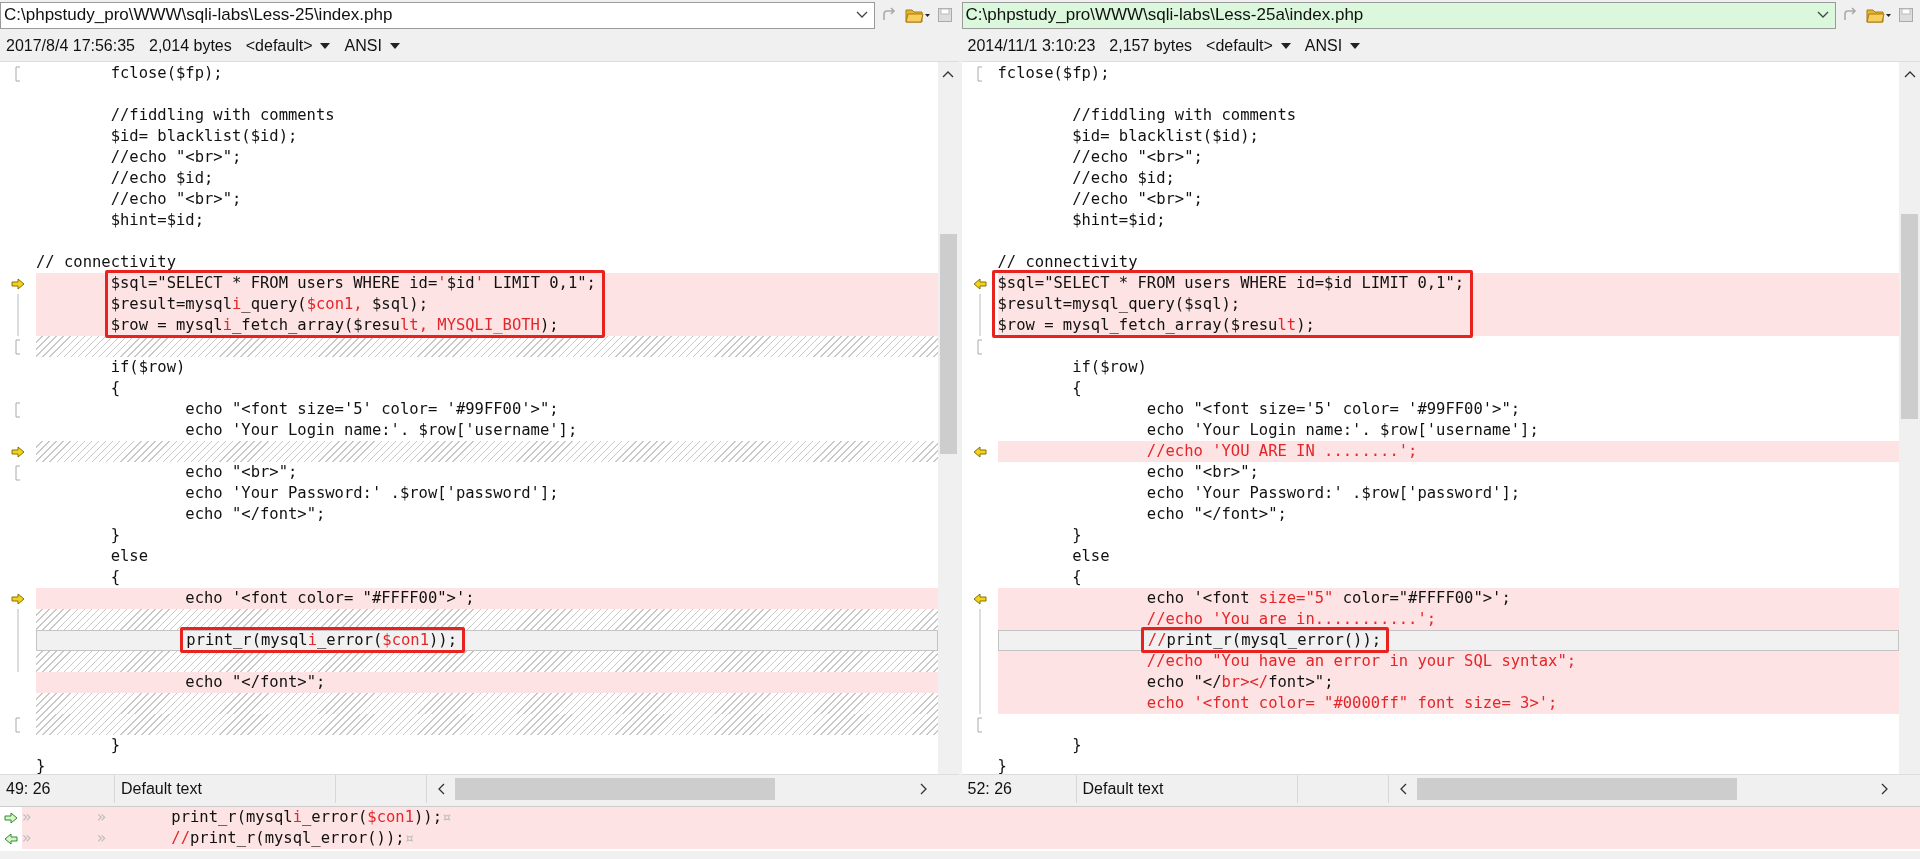 The width and height of the screenshot is (1920, 859). I want to click on arrow-right-icon, so click(11, 817).